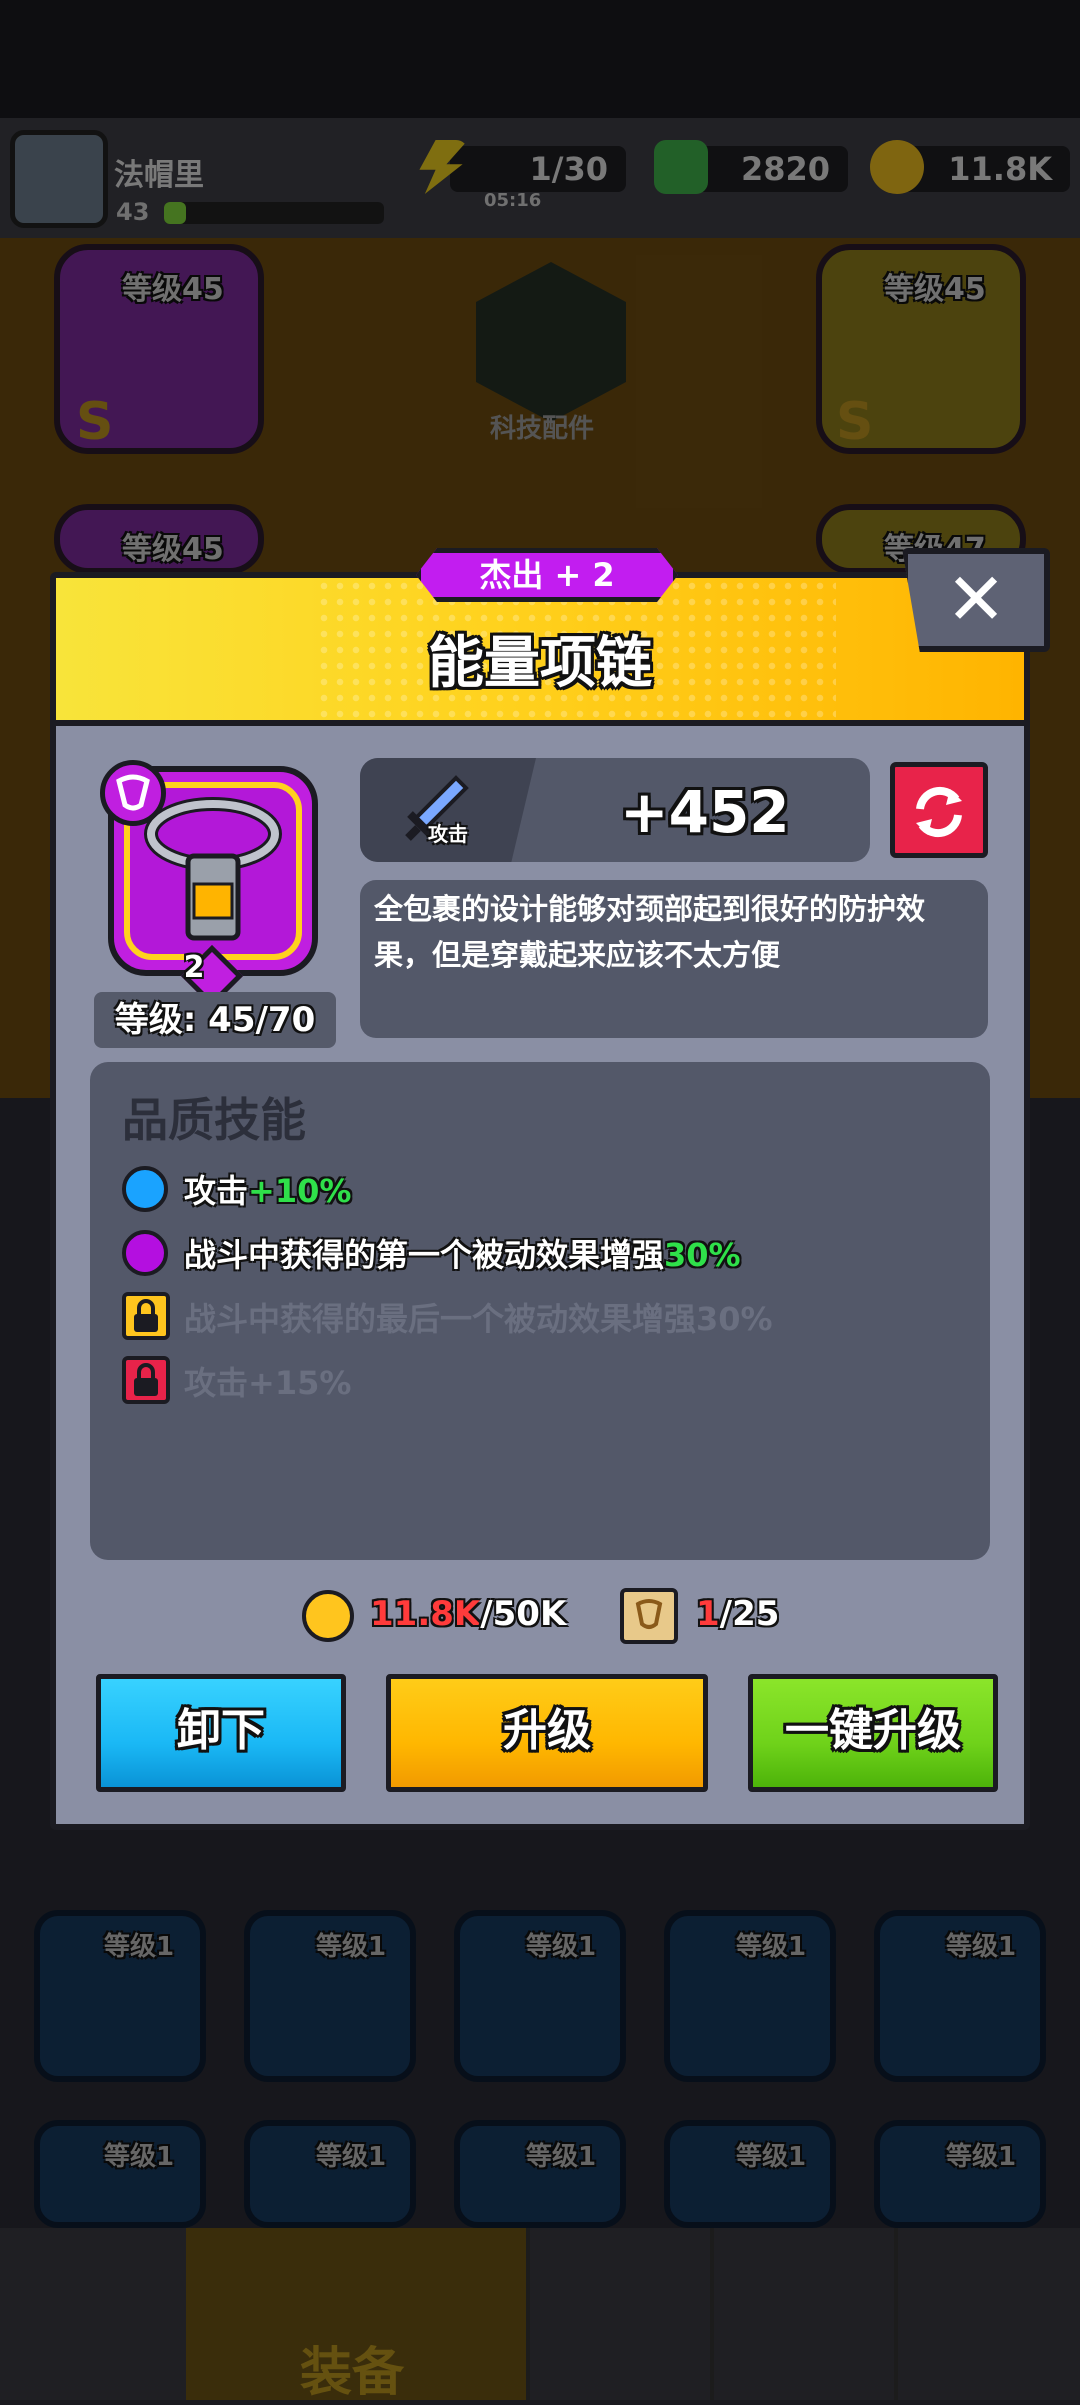  I want to click on refresh-icon, so click(939, 812).